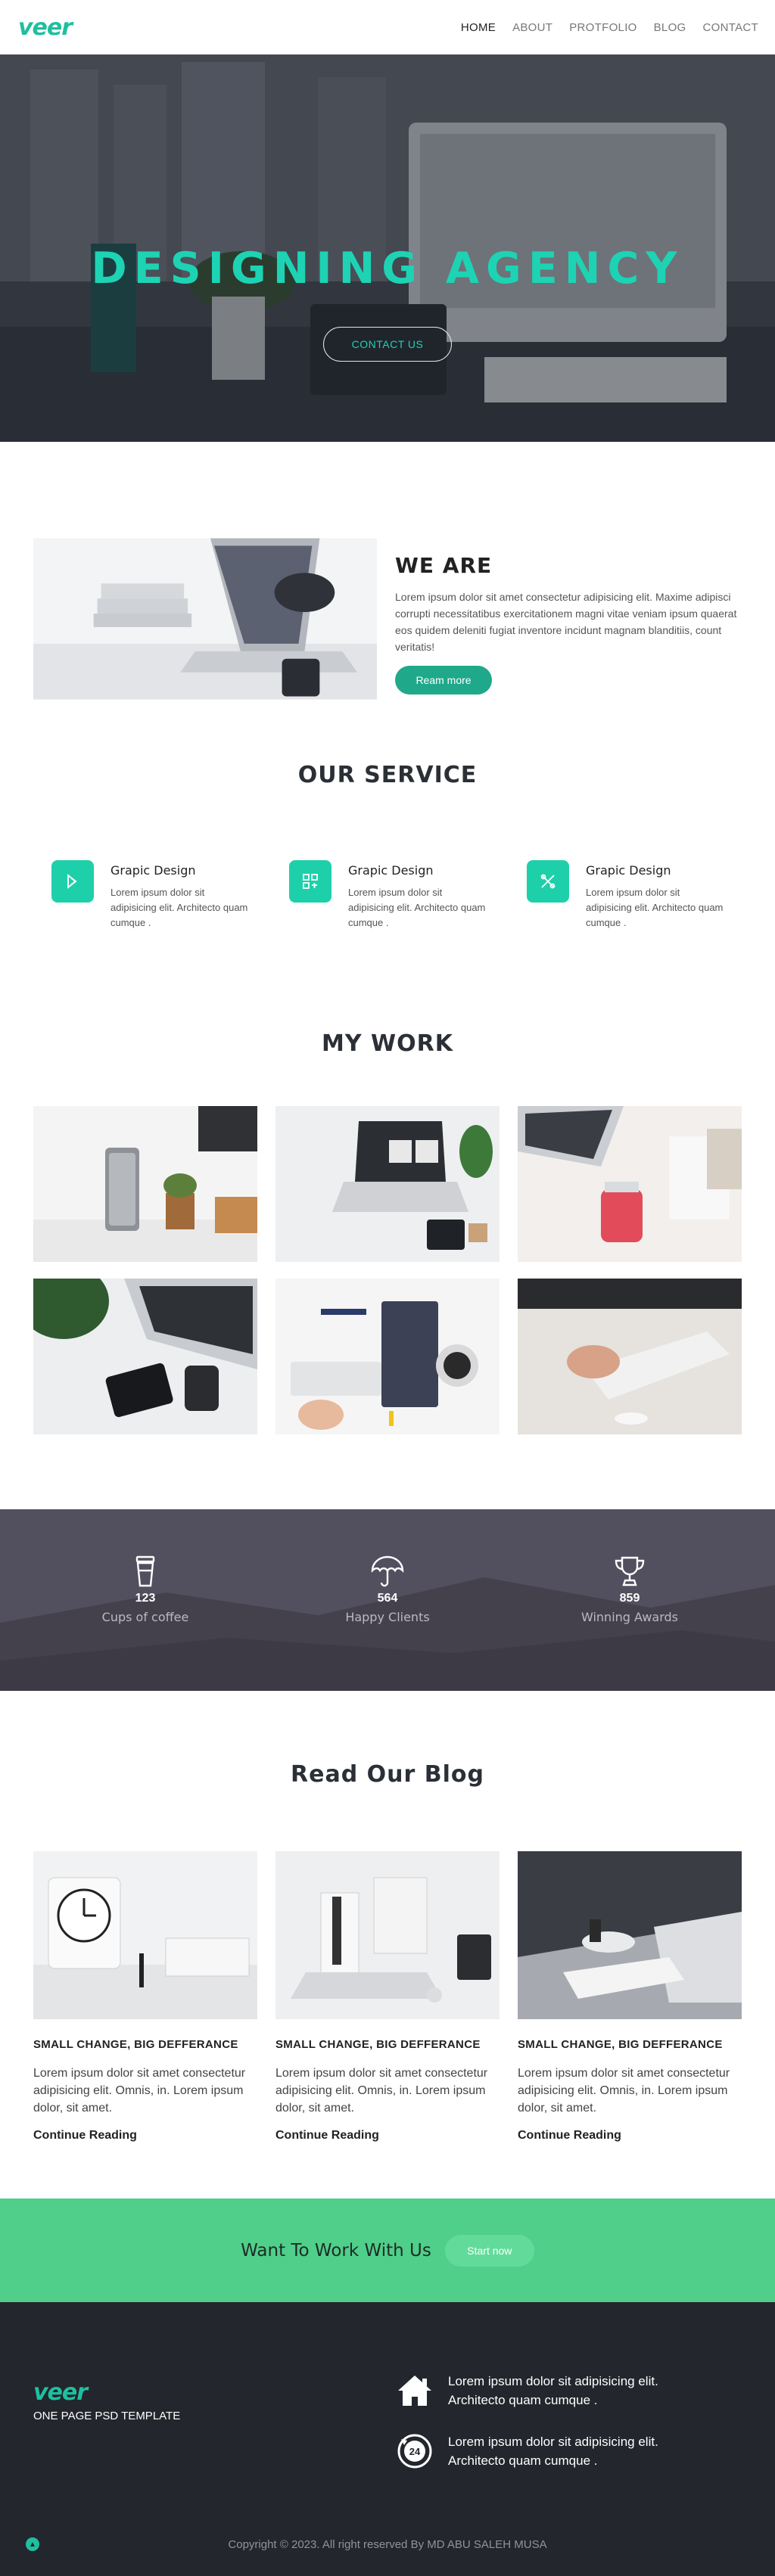  What do you see at coordinates (387, 27) in the screenshot?
I see `top-navbar: veer HOME ABOUT PROTFOLIO BLOG CONTACT` at bounding box center [387, 27].